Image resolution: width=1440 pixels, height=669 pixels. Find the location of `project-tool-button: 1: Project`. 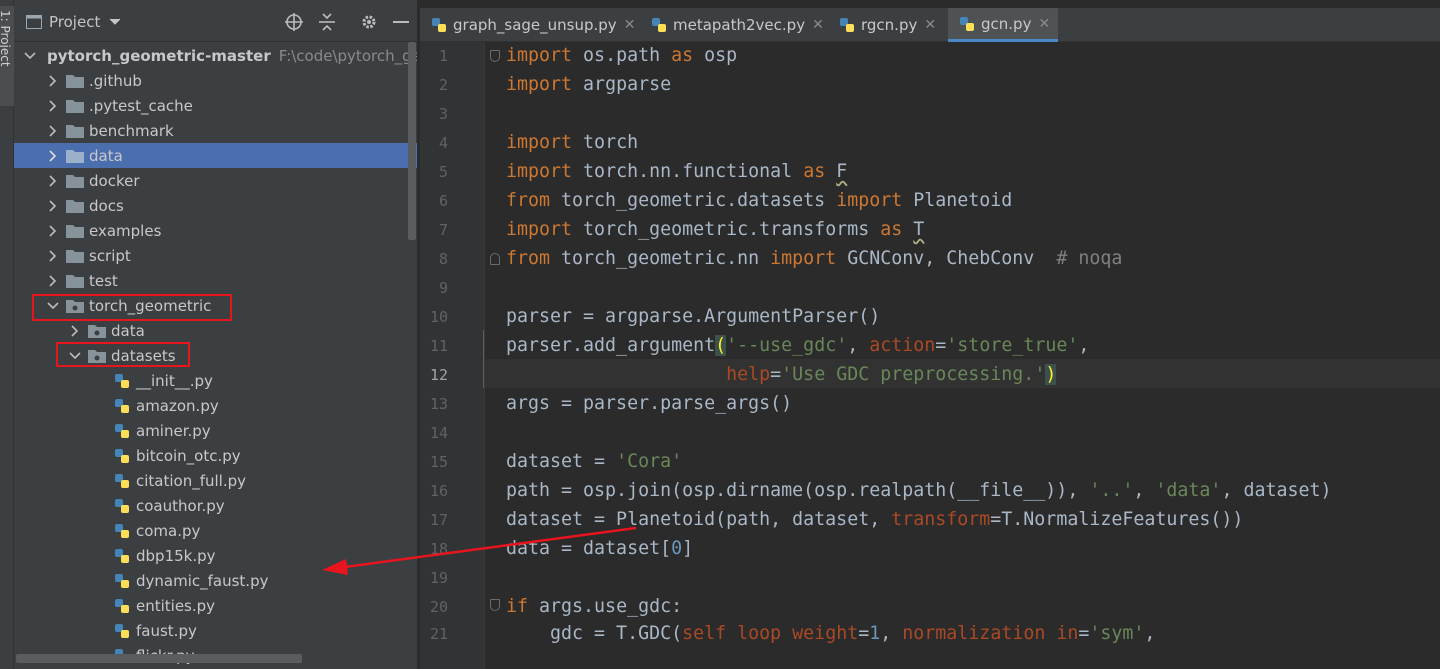

project-tool-button: 1: Project is located at coordinates (7, 56).